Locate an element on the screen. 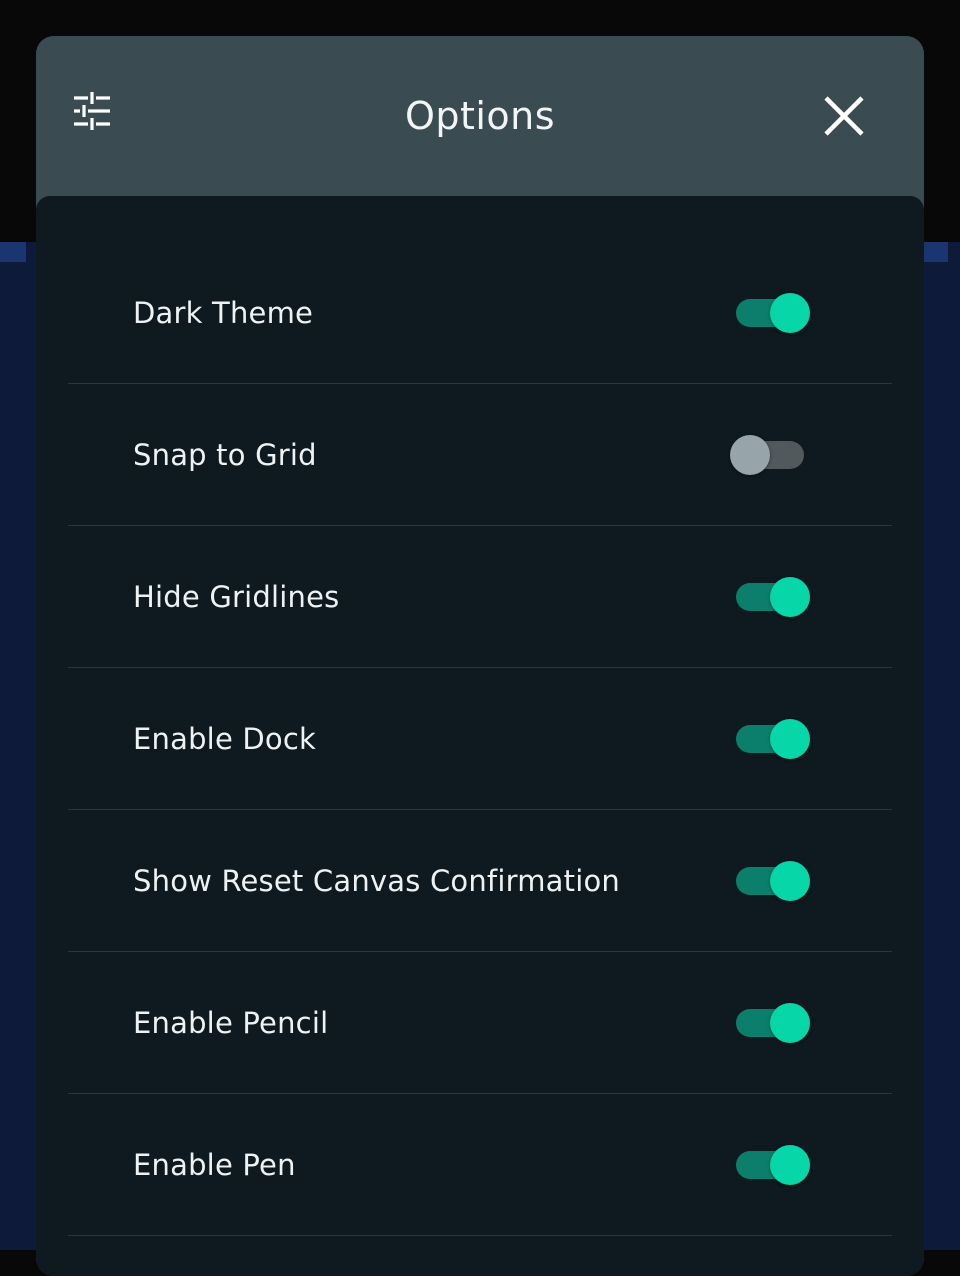 The width and height of the screenshot is (960, 1276). show-reset-canvas-confirmation-toggle is located at coordinates (772, 880).